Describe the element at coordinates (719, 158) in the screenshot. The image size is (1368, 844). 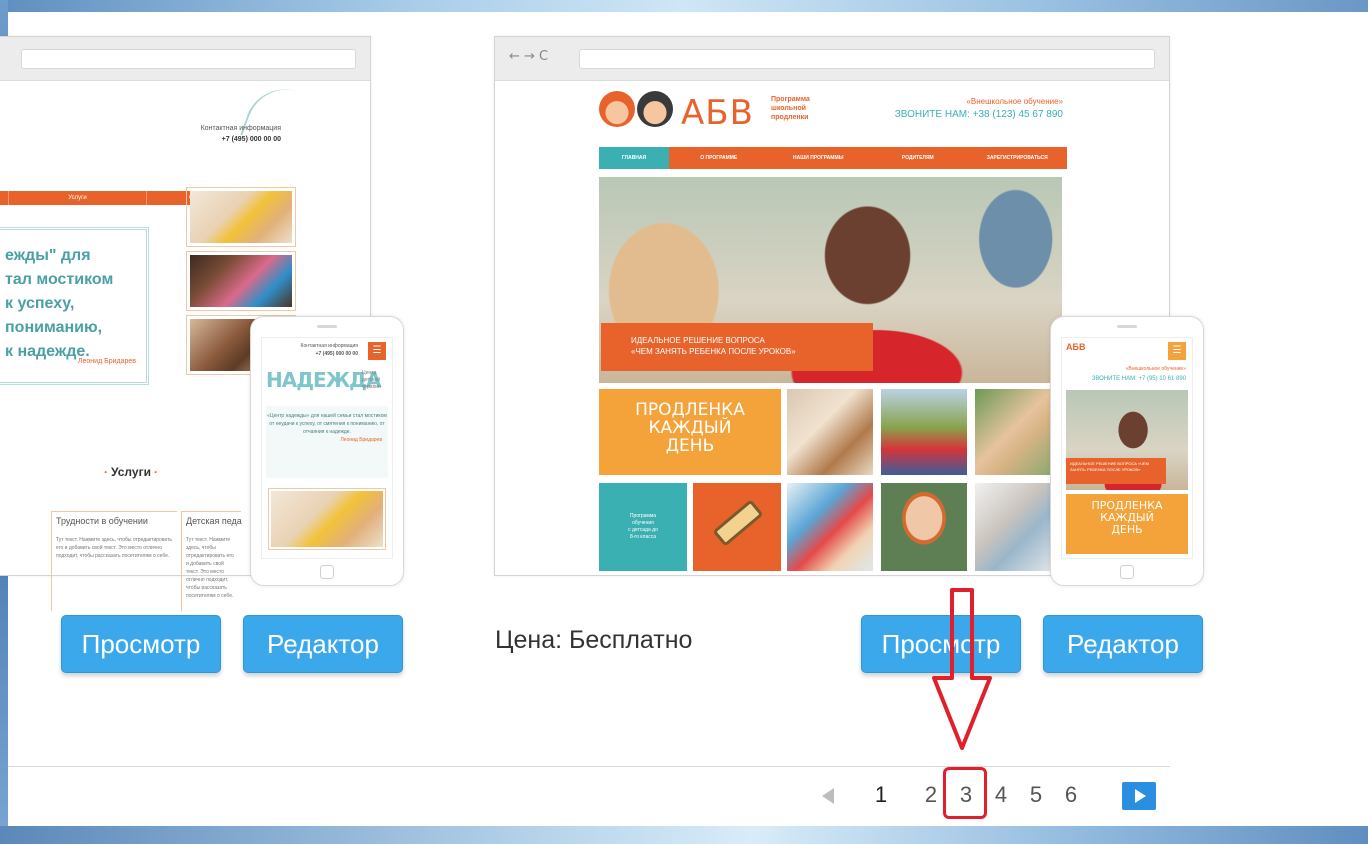
I see `nav-item: О ПРОГРАММЕ` at that location.